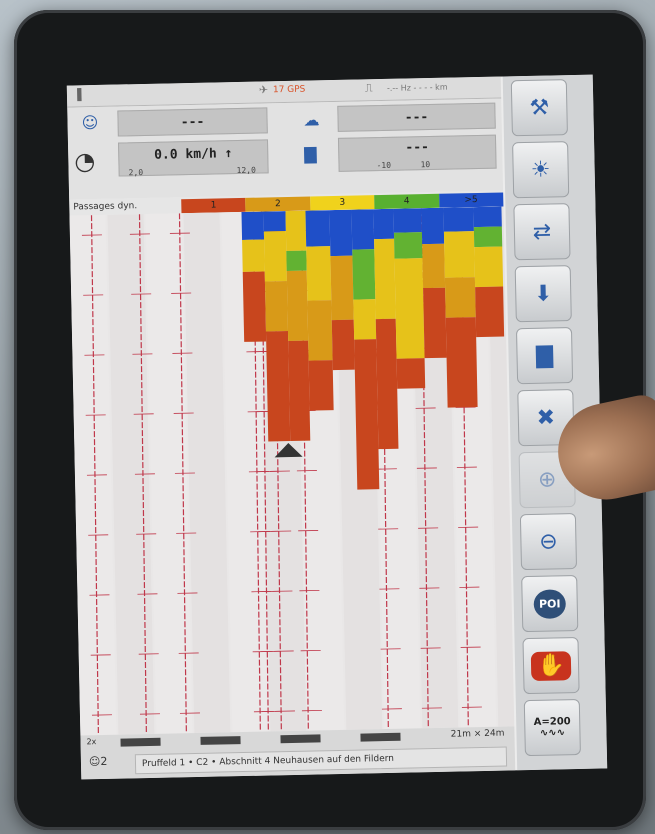 The image size is (655, 834). Describe the element at coordinates (246, 170) in the screenshot. I see `speed-max: 12,0` at that location.